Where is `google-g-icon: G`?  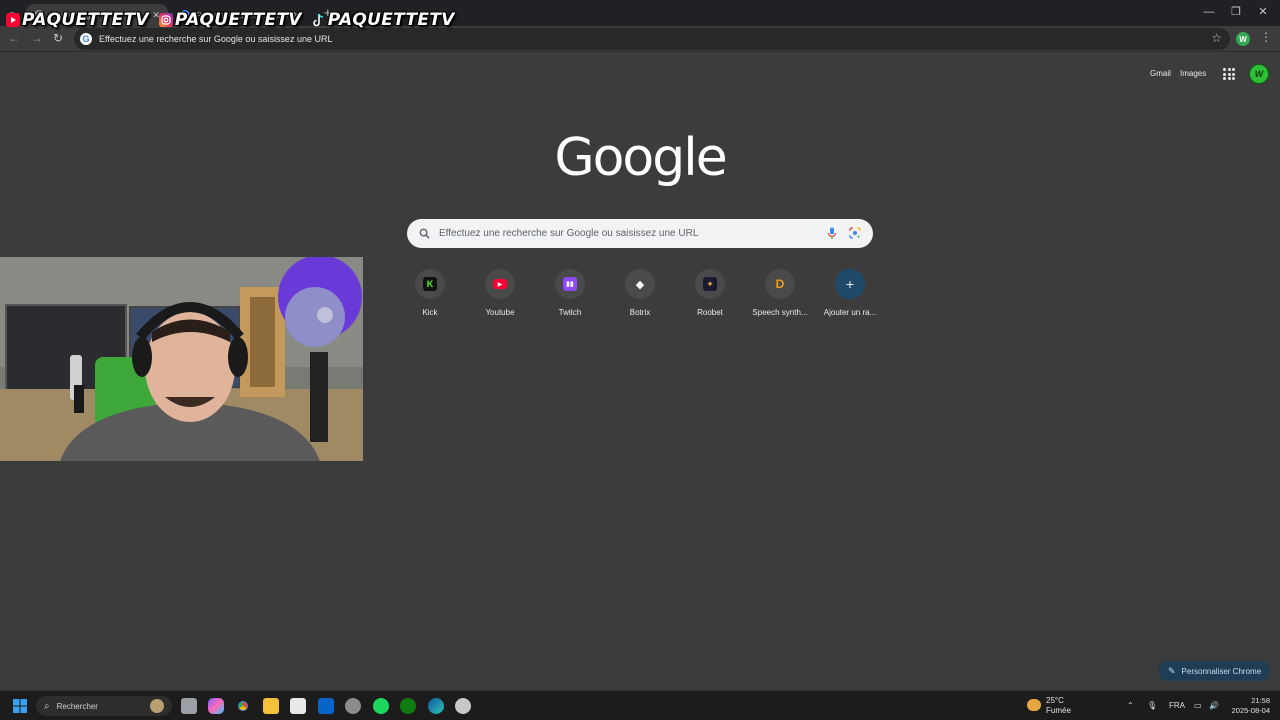
google-g-icon: G is located at coordinates (86, 39).